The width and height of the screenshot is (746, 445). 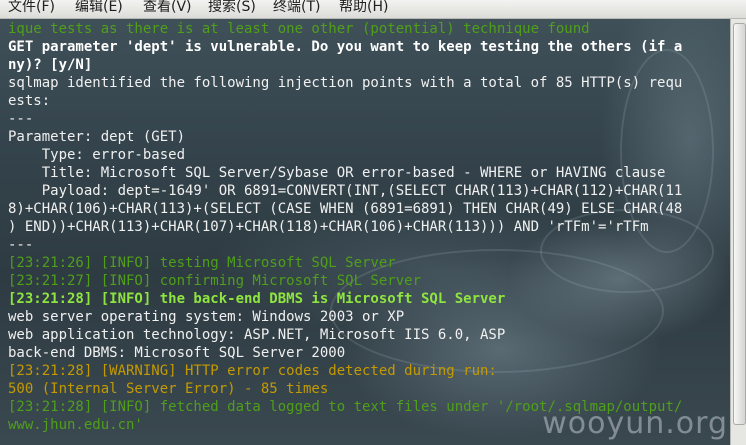 What do you see at coordinates (29, 101) in the screenshot?
I see `terminal-line: ests:` at bounding box center [29, 101].